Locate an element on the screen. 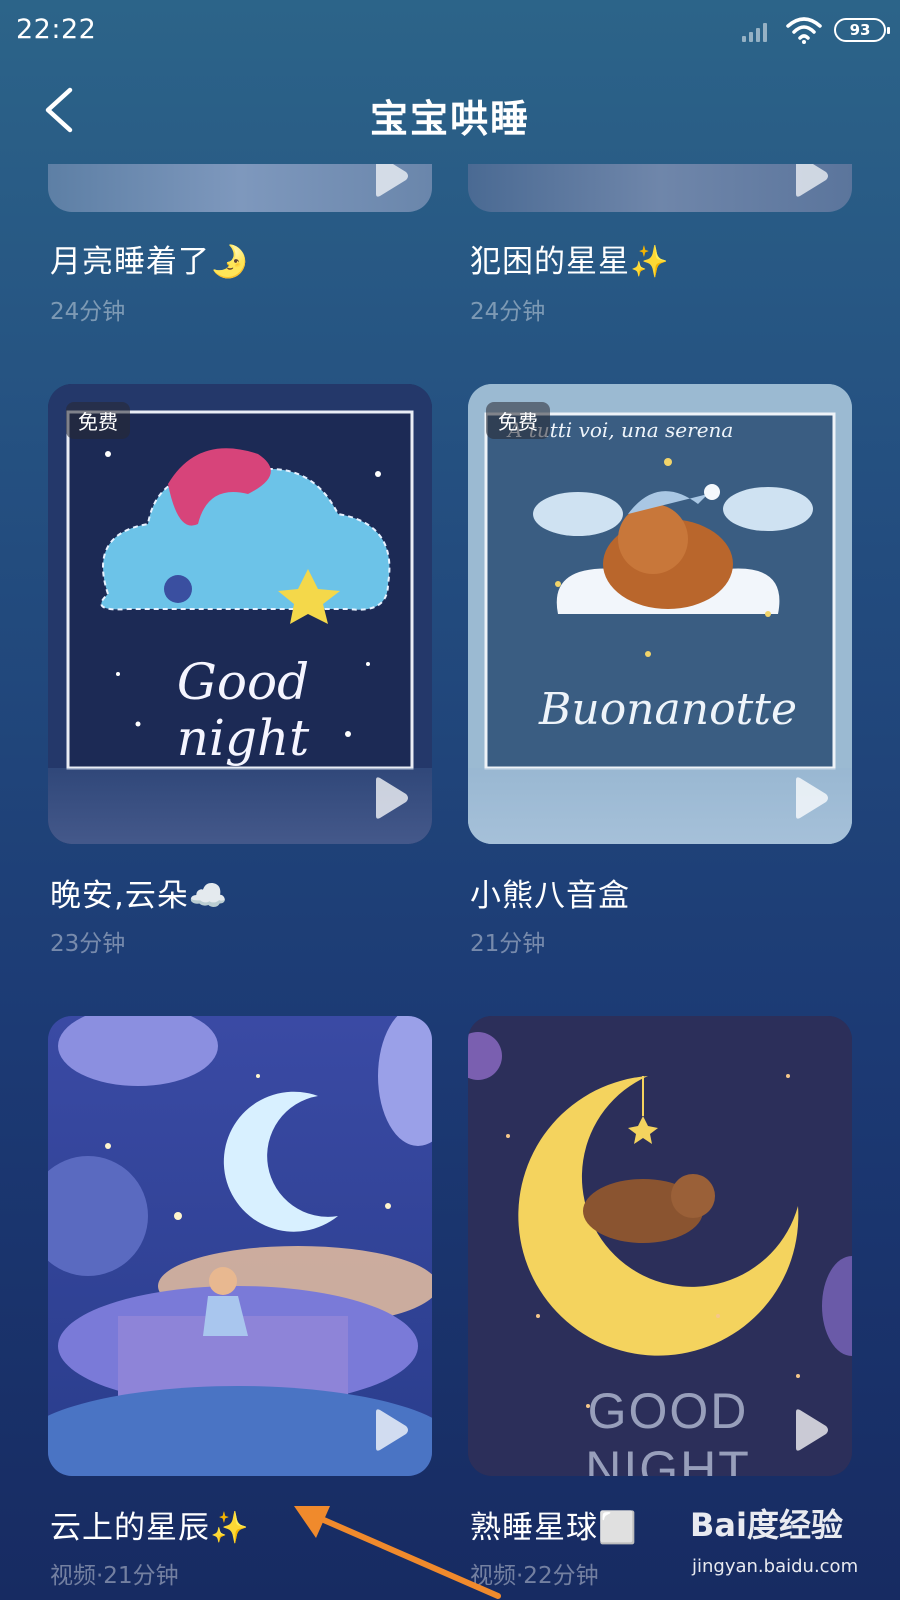 The width and height of the screenshot is (900, 1600). battery-icon: 93 is located at coordinates (862, 30).